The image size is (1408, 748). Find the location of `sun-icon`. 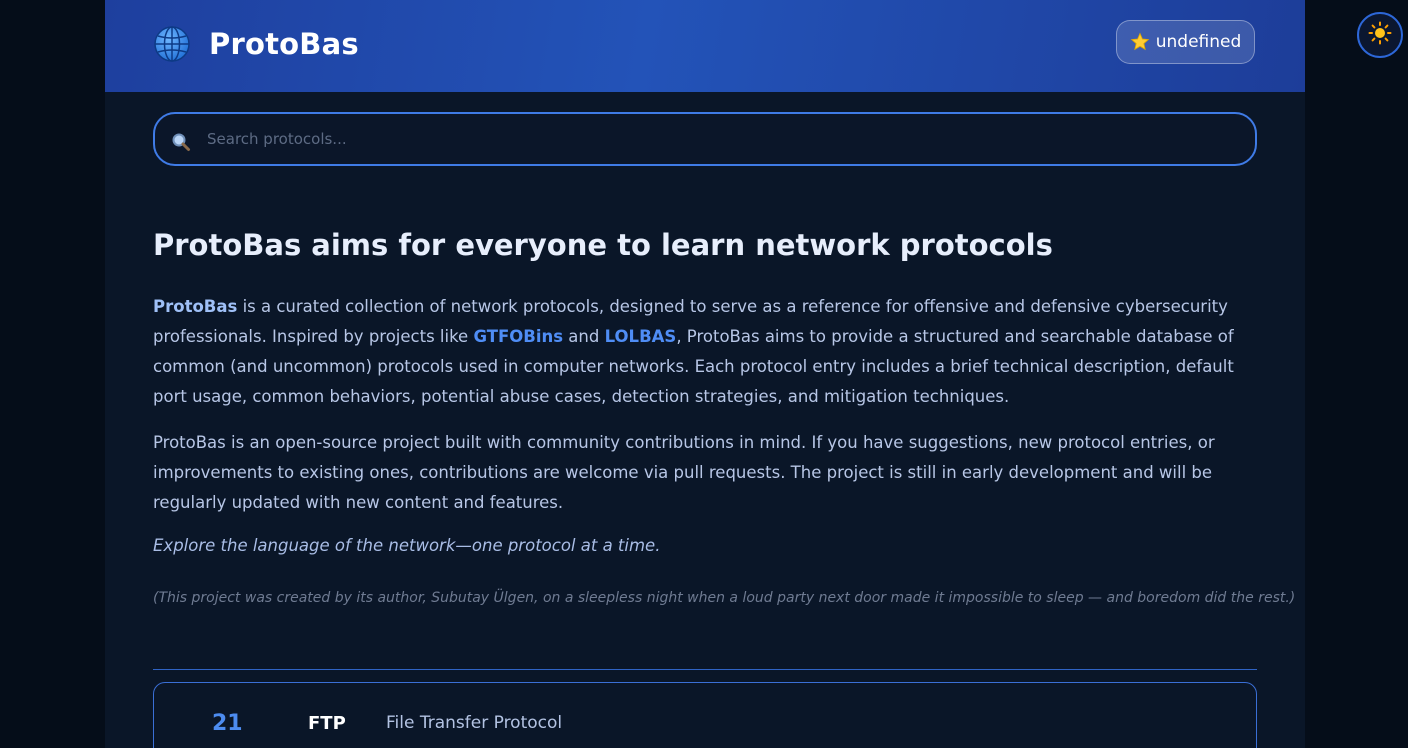

sun-icon is located at coordinates (1380, 35).